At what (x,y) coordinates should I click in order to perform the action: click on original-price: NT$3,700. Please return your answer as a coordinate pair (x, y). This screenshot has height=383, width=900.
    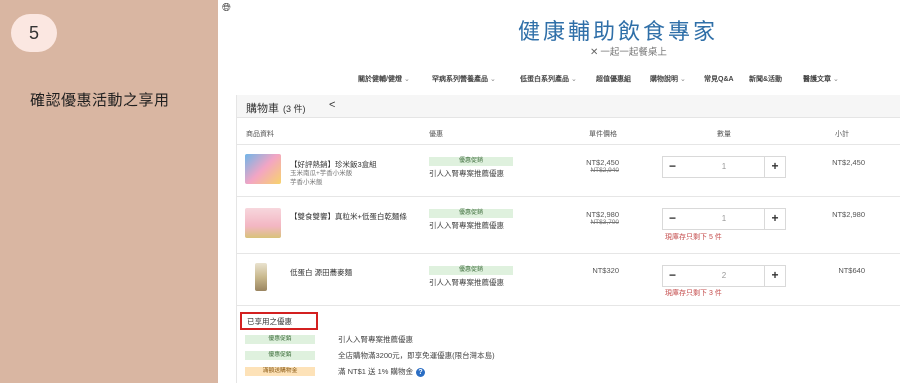
    Looking at the image, I should click on (604, 222).